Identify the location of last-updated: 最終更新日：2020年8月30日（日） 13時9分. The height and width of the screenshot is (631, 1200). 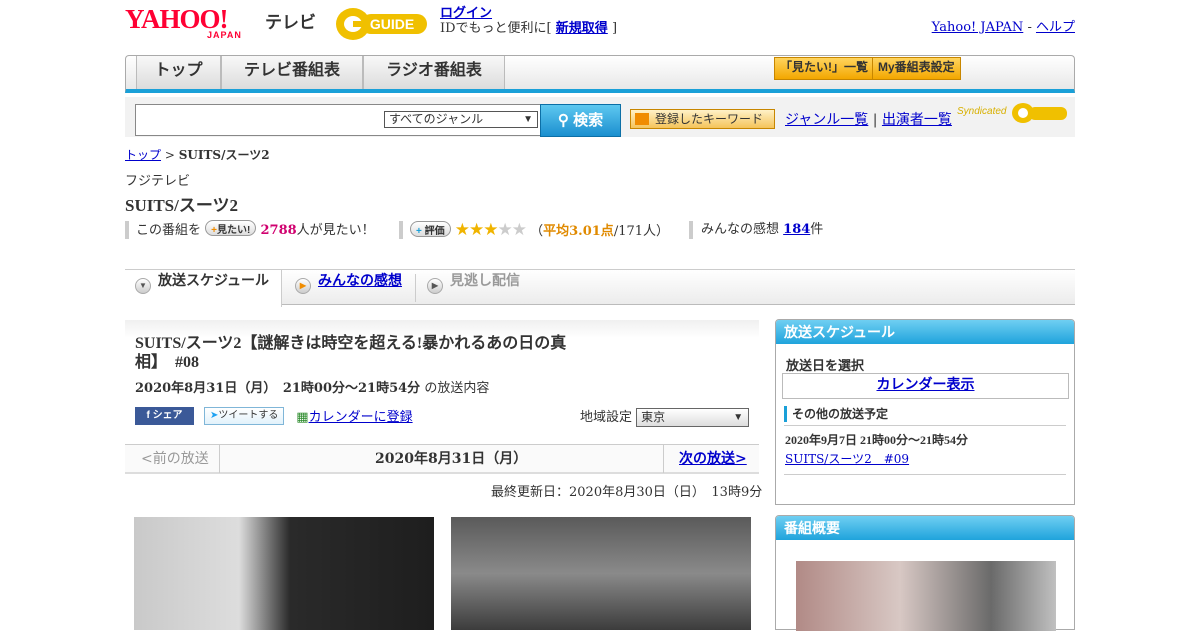
(627, 492).